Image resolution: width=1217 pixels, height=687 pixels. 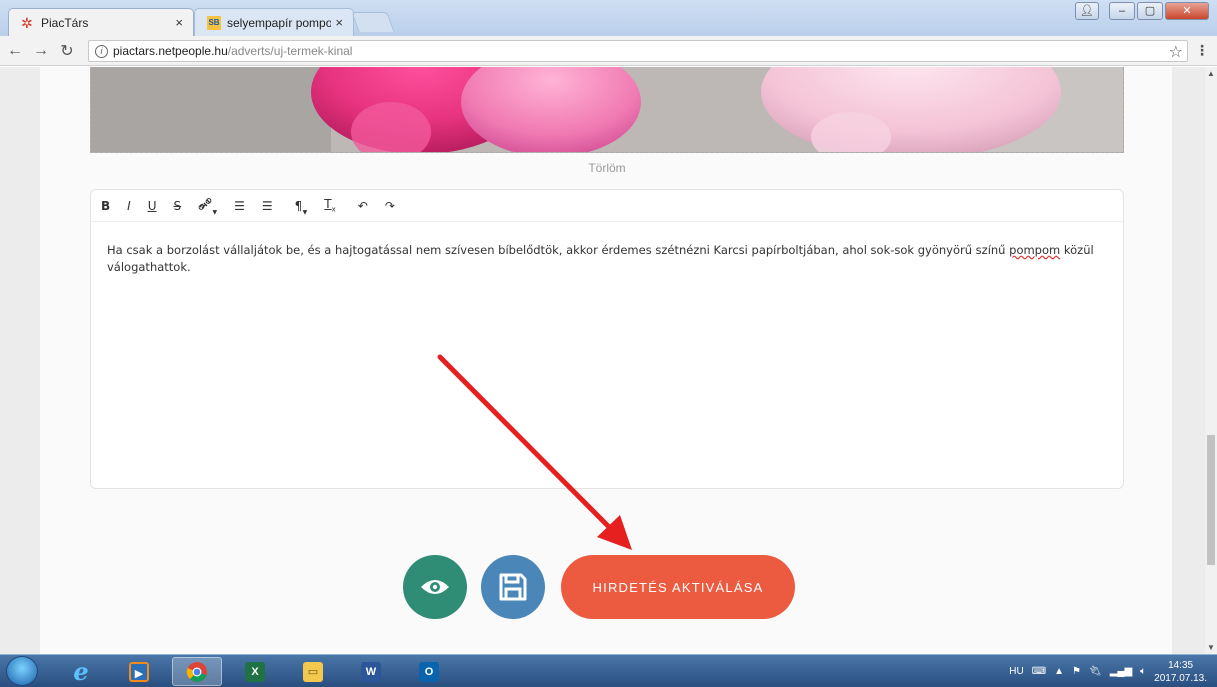 What do you see at coordinates (65, 22) in the screenshot?
I see `tab-label: PiacTárs` at bounding box center [65, 22].